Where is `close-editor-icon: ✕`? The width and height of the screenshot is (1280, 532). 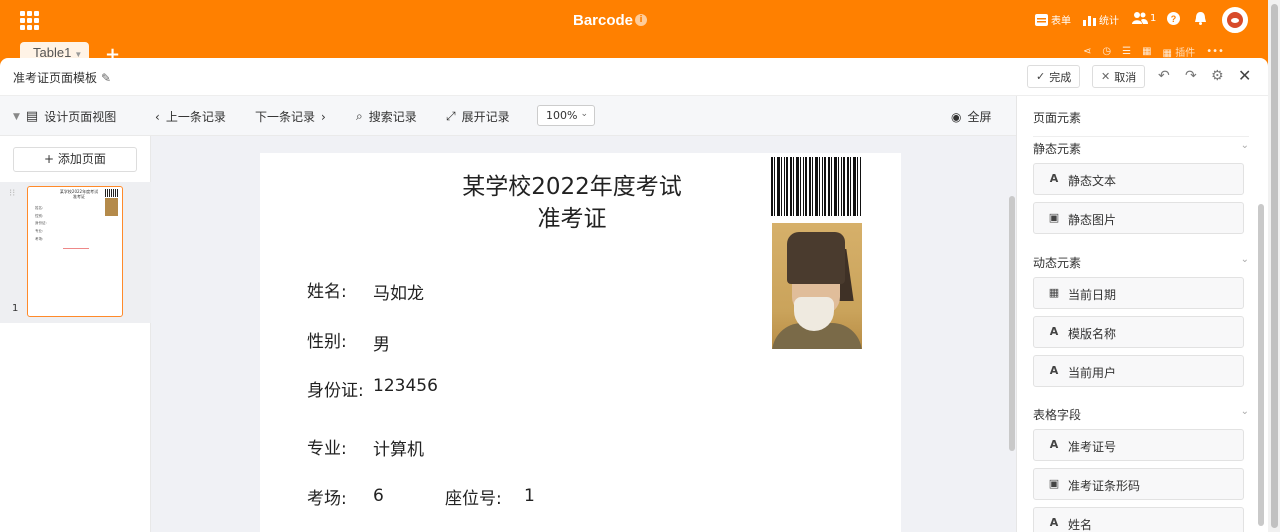 close-editor-icon: ✕ is located at coordinates (1244, 75).